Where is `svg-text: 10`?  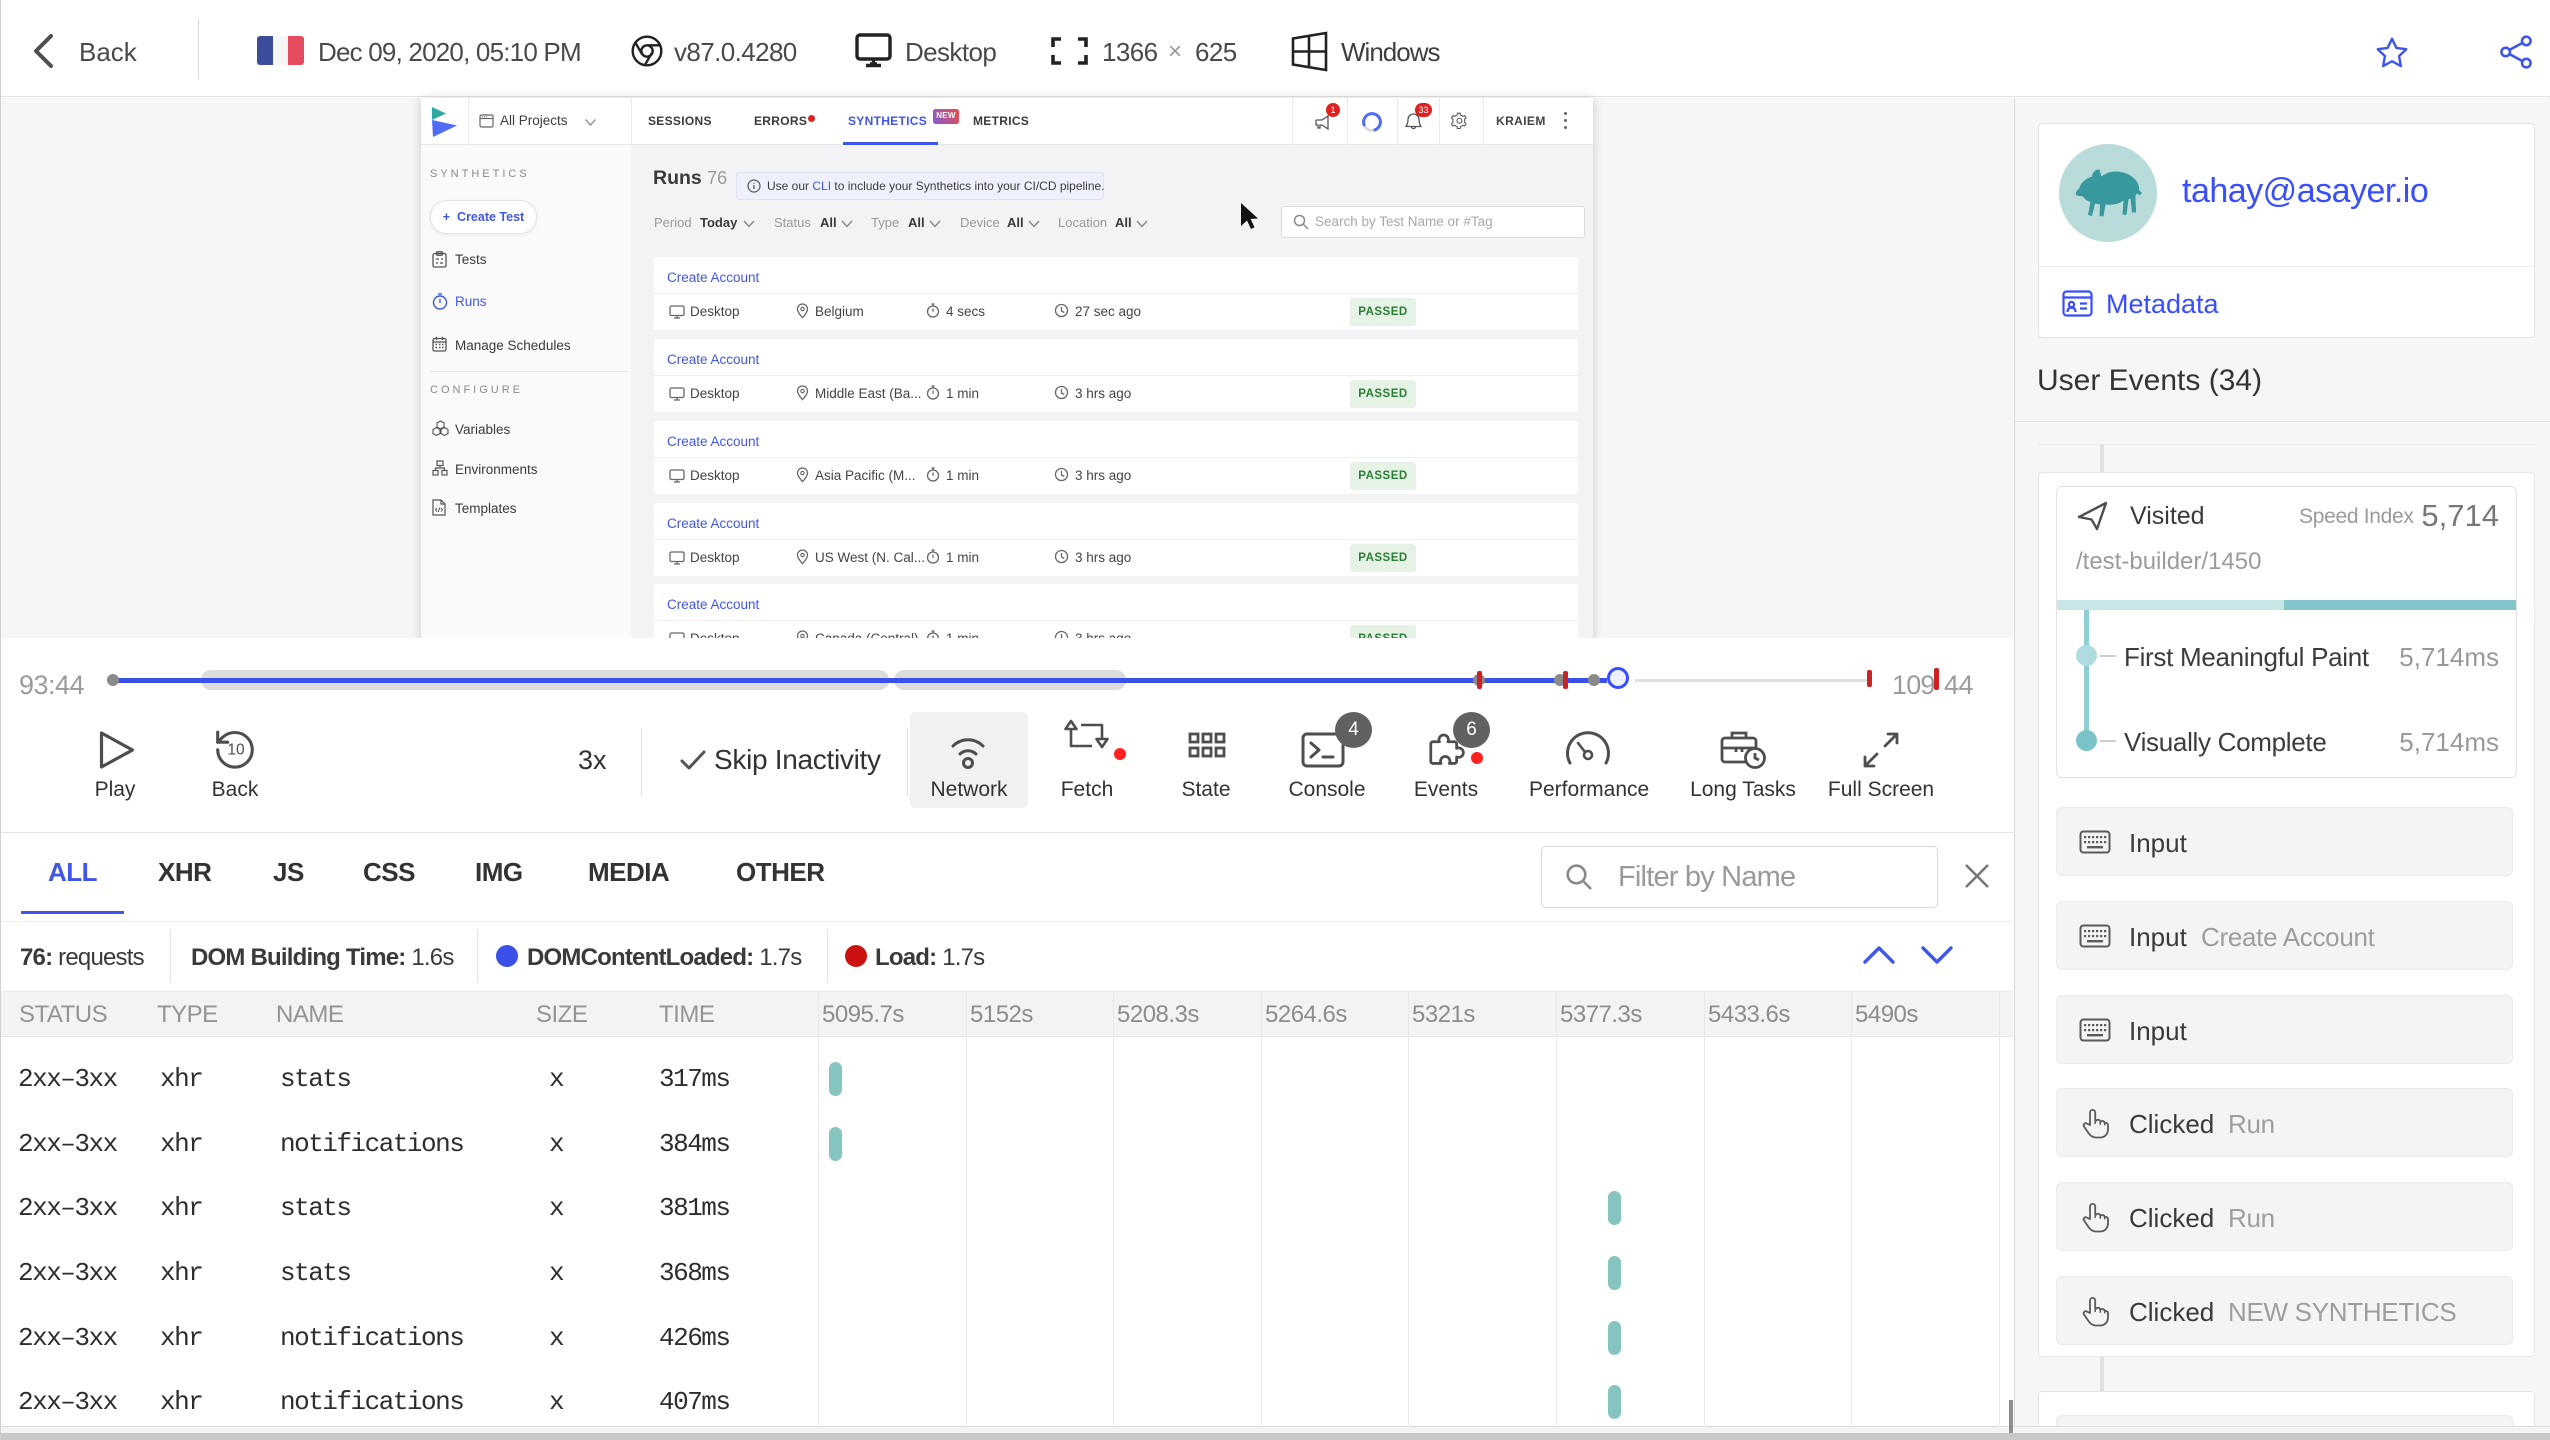
svg-text: 10 is located at coordinates (236, 750).